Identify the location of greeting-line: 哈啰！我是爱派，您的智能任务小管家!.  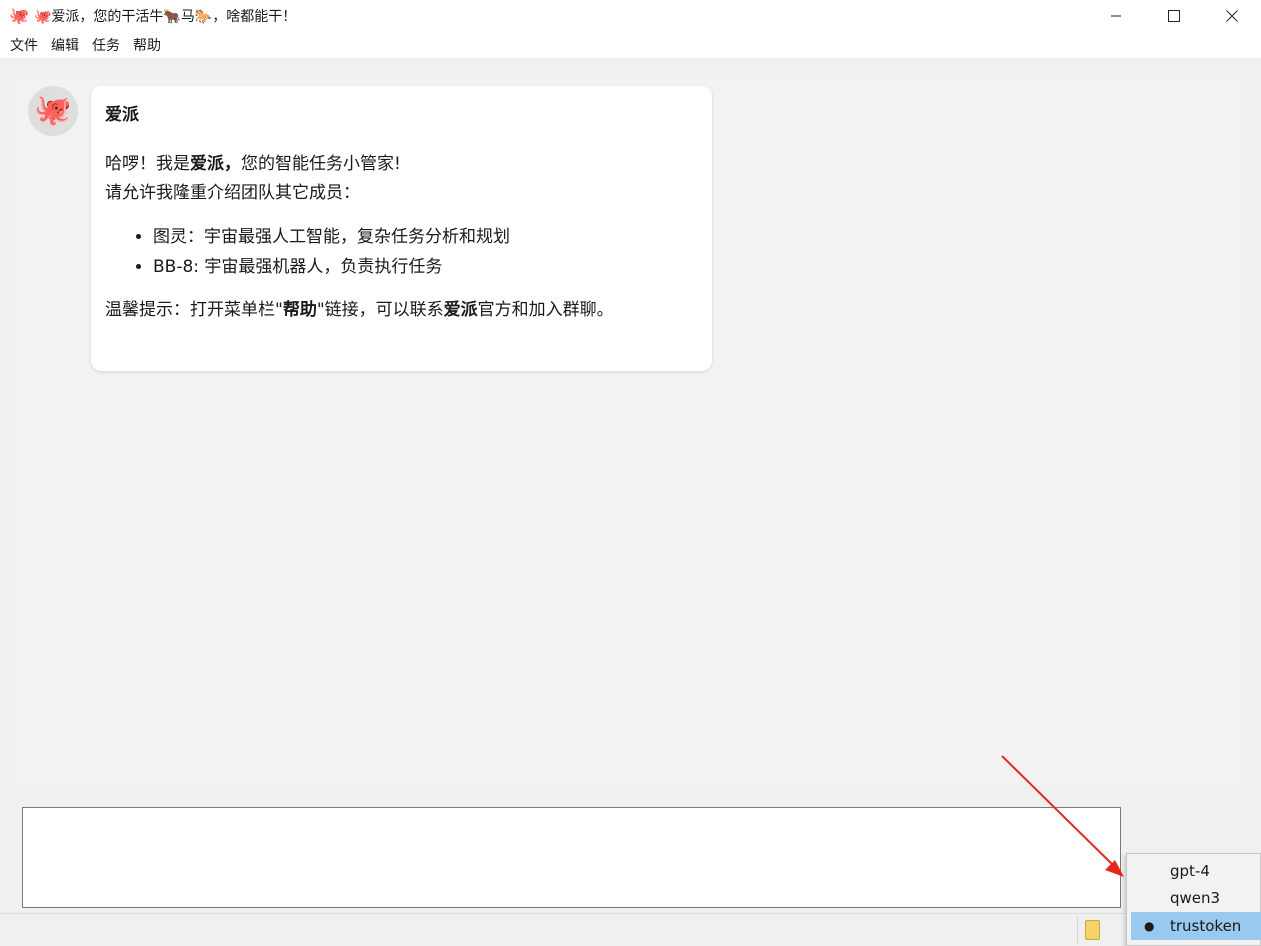
(253, 164).